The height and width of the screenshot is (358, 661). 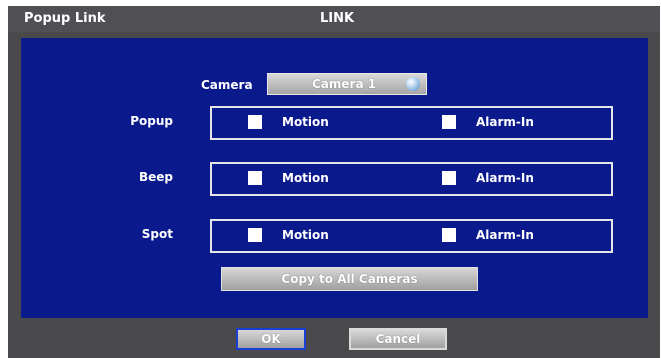 What do you see at coordinates (398, 339) in the screenshot?
I see `cancel-button: Cancel` at bounding box center [398, 339].